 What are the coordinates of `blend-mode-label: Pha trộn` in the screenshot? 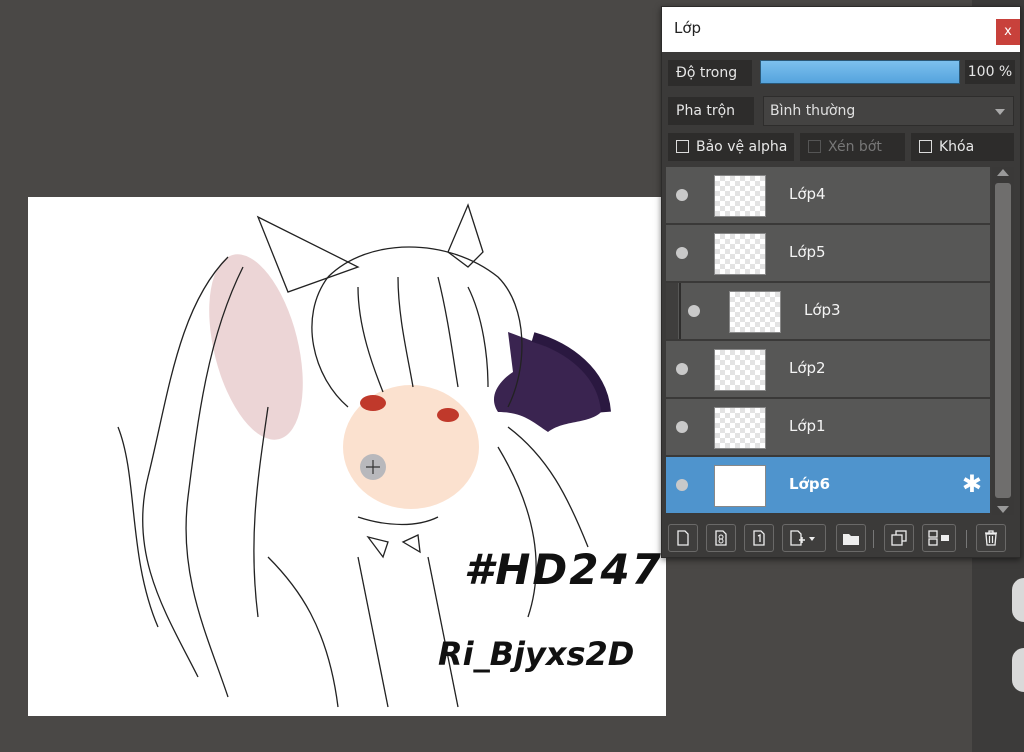 It's located at (711, 111).